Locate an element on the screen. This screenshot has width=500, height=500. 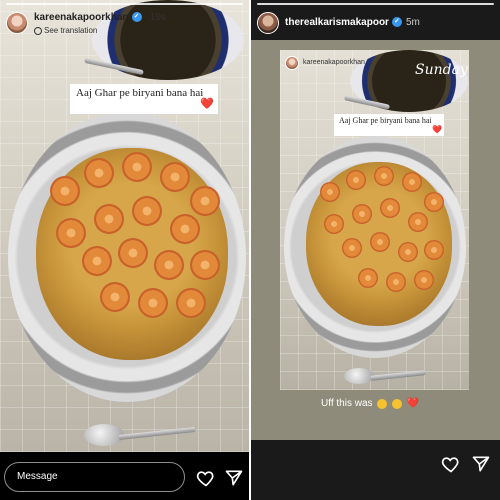
see-translation-label: See translation is located at coordinates (71, 30).